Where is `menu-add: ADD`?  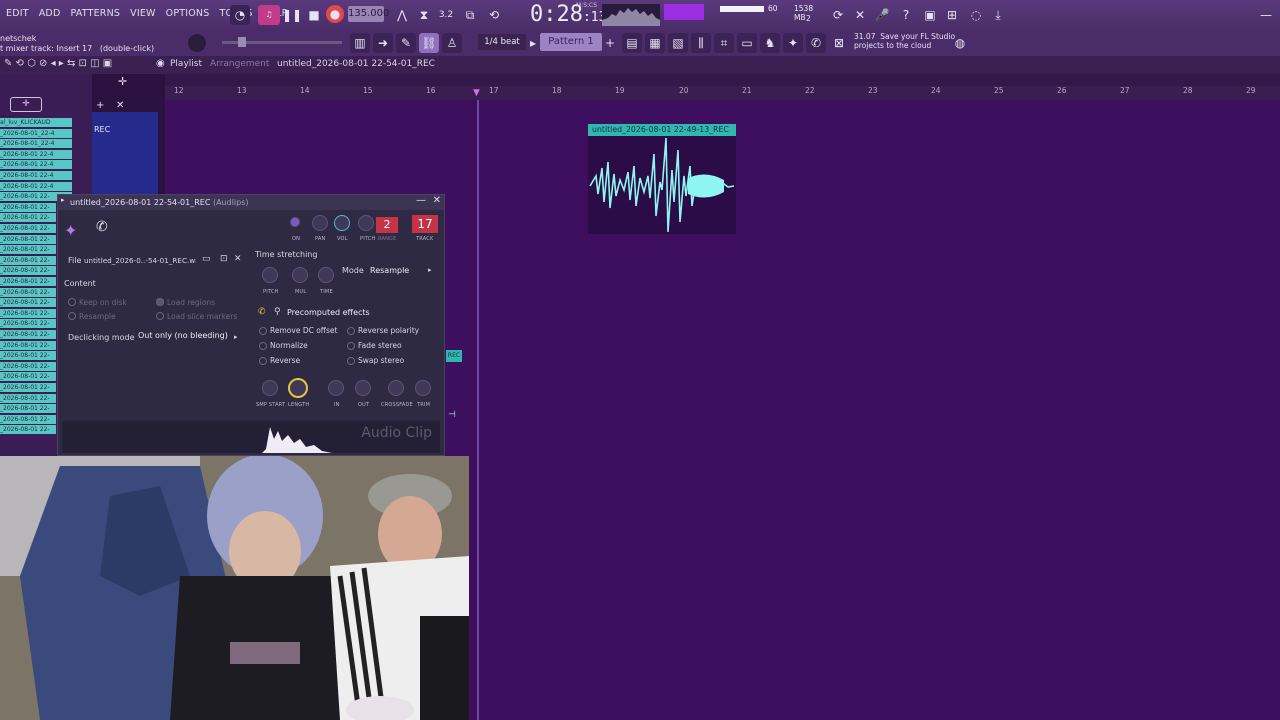
menu-add: ADD is located at coordinates (50, 13).